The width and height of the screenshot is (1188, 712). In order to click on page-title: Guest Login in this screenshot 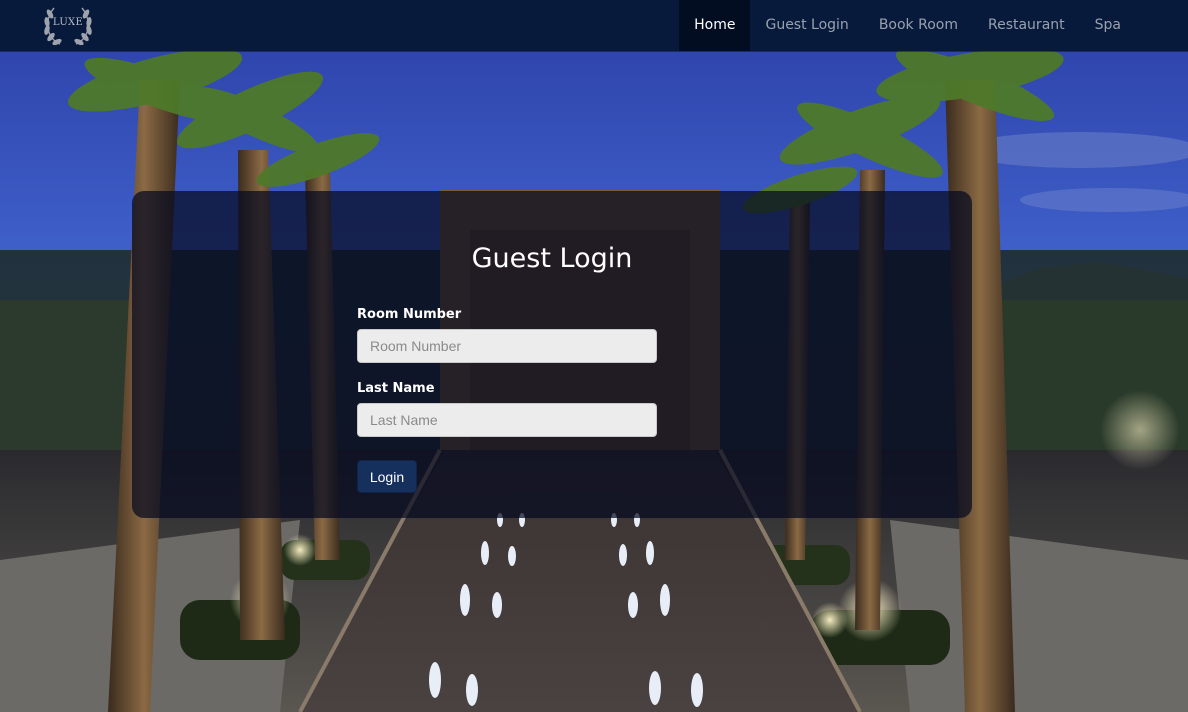, I will do `click(552, 258)`.